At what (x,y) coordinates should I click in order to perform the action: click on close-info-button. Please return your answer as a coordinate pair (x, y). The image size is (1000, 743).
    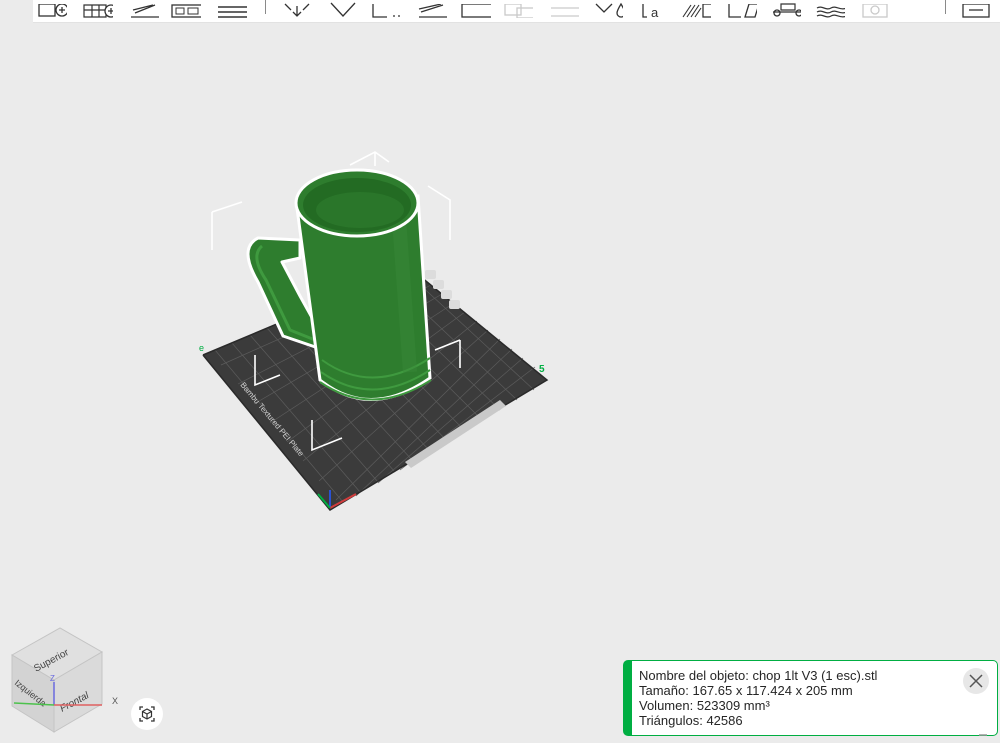
    Looking at the image, I should click on (976, 681).